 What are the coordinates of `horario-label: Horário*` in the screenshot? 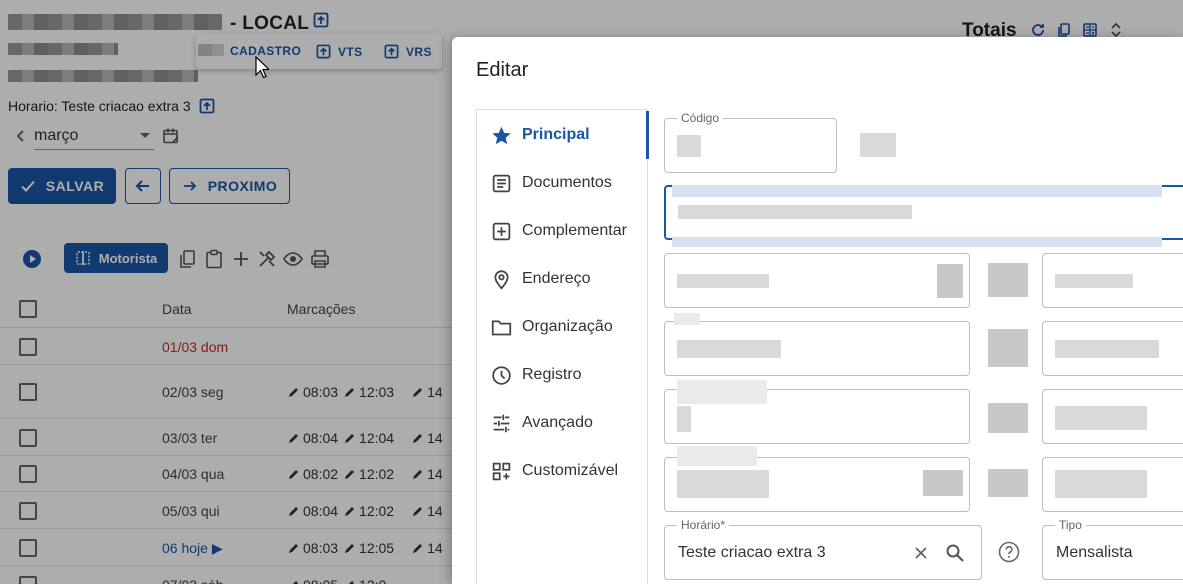 It's located at (703, 525).